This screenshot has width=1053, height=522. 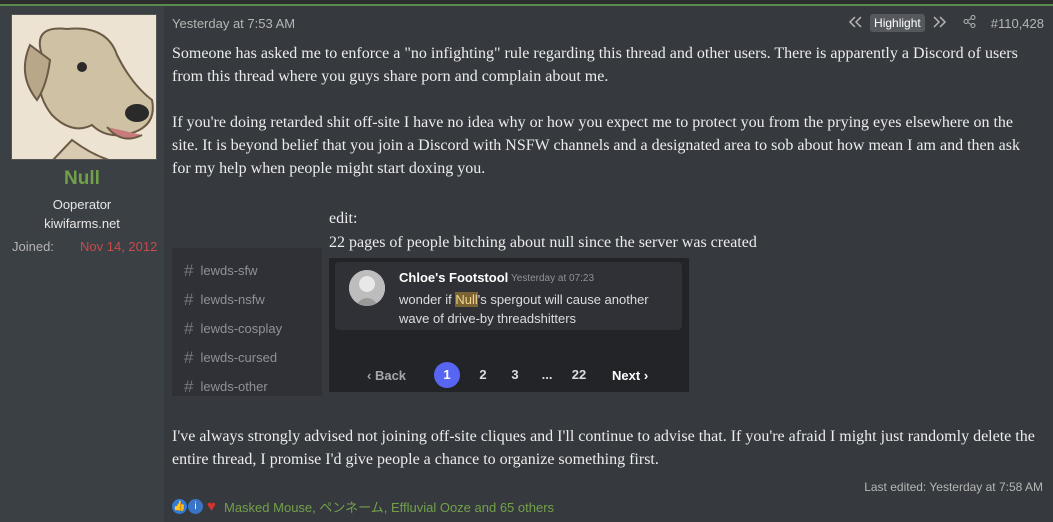 What do you see at coordinates (343, 218) in the screenshot?
I see `edit-label: edit:` at bounding box center [343, 218].